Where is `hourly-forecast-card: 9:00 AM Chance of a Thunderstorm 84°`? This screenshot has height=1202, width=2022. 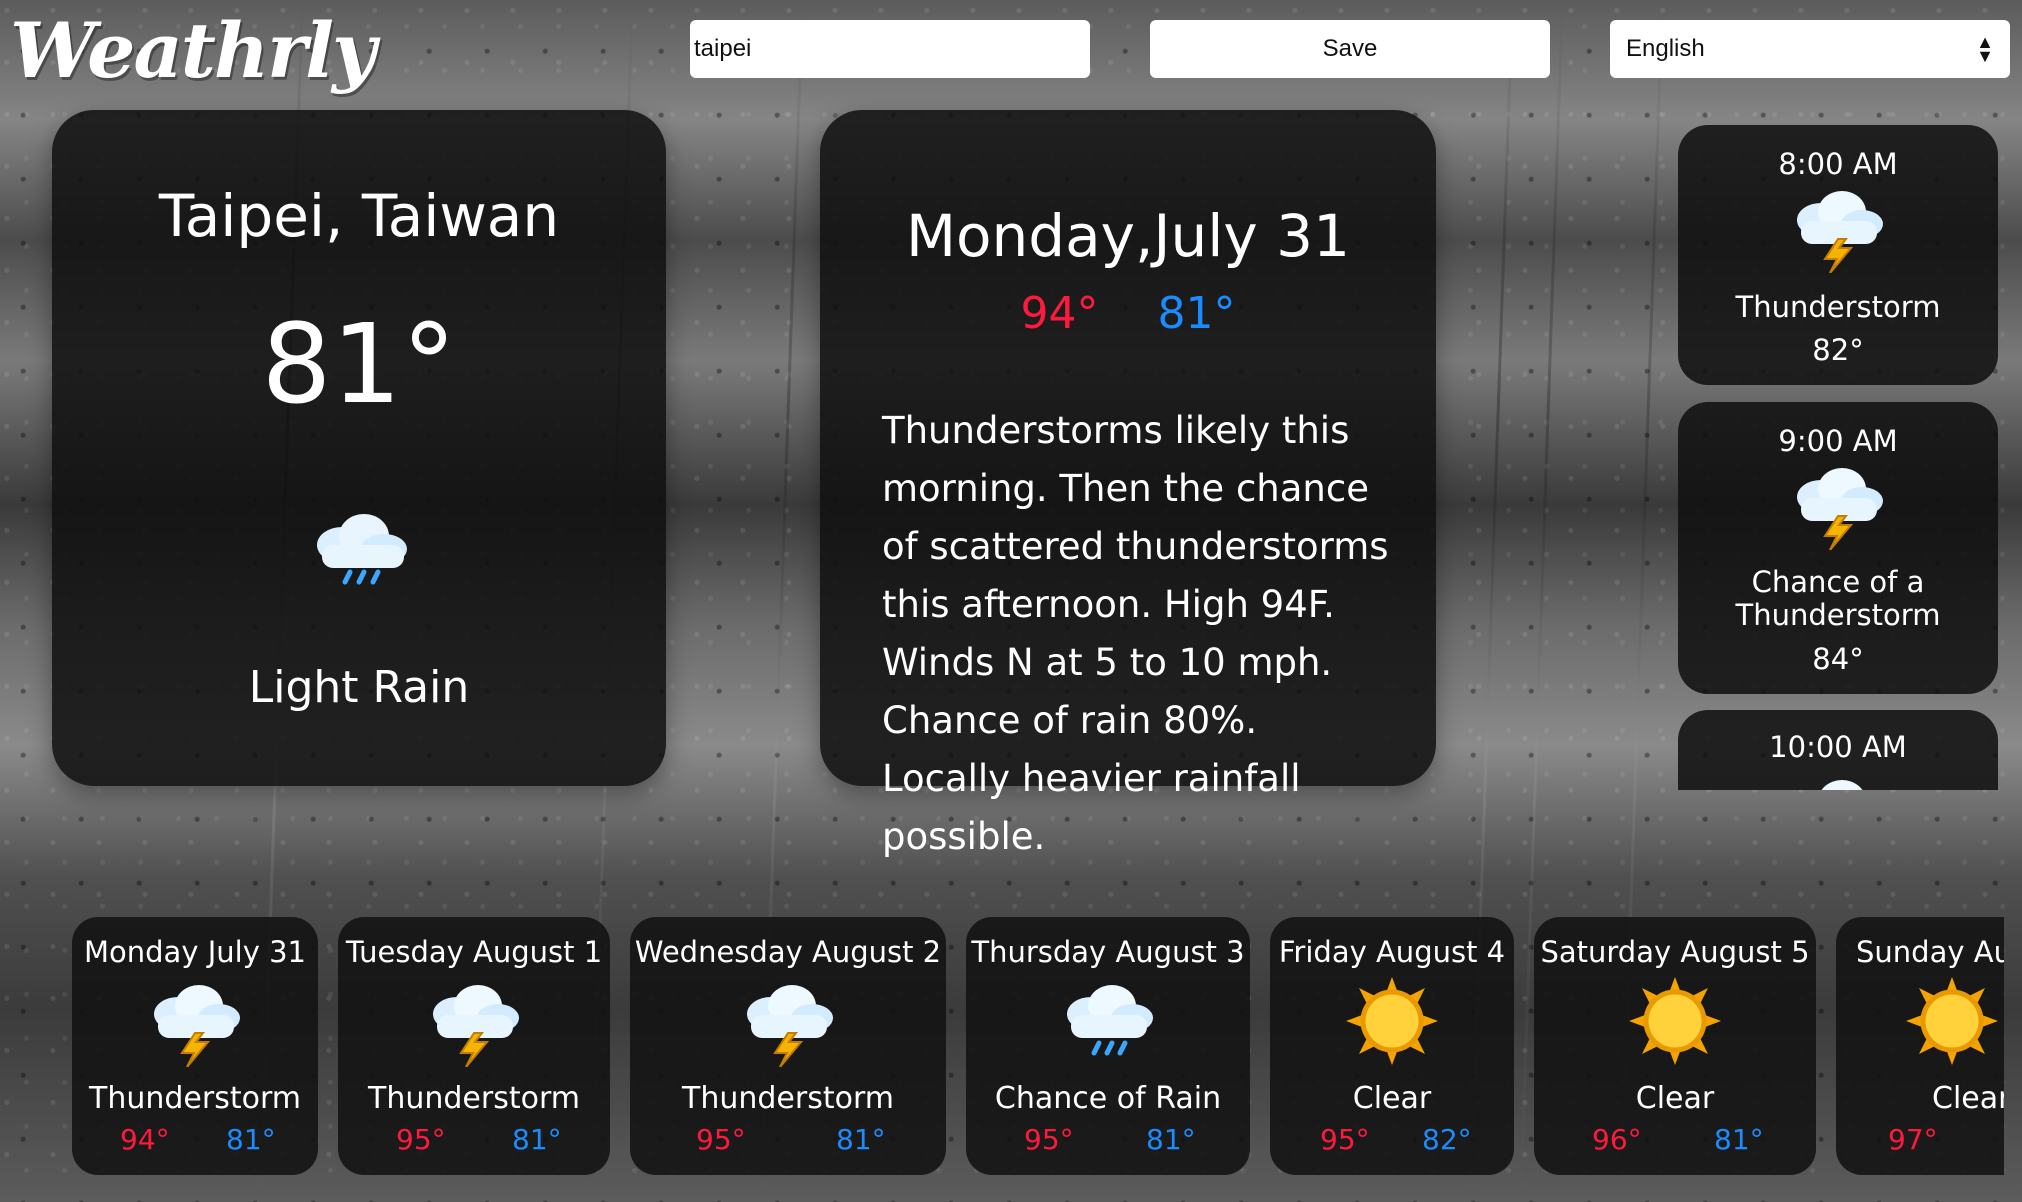 hourly-forecast-card: 9:00 AM Chance of a Thunderstorm 84° is located at coordinates (1838, 548).